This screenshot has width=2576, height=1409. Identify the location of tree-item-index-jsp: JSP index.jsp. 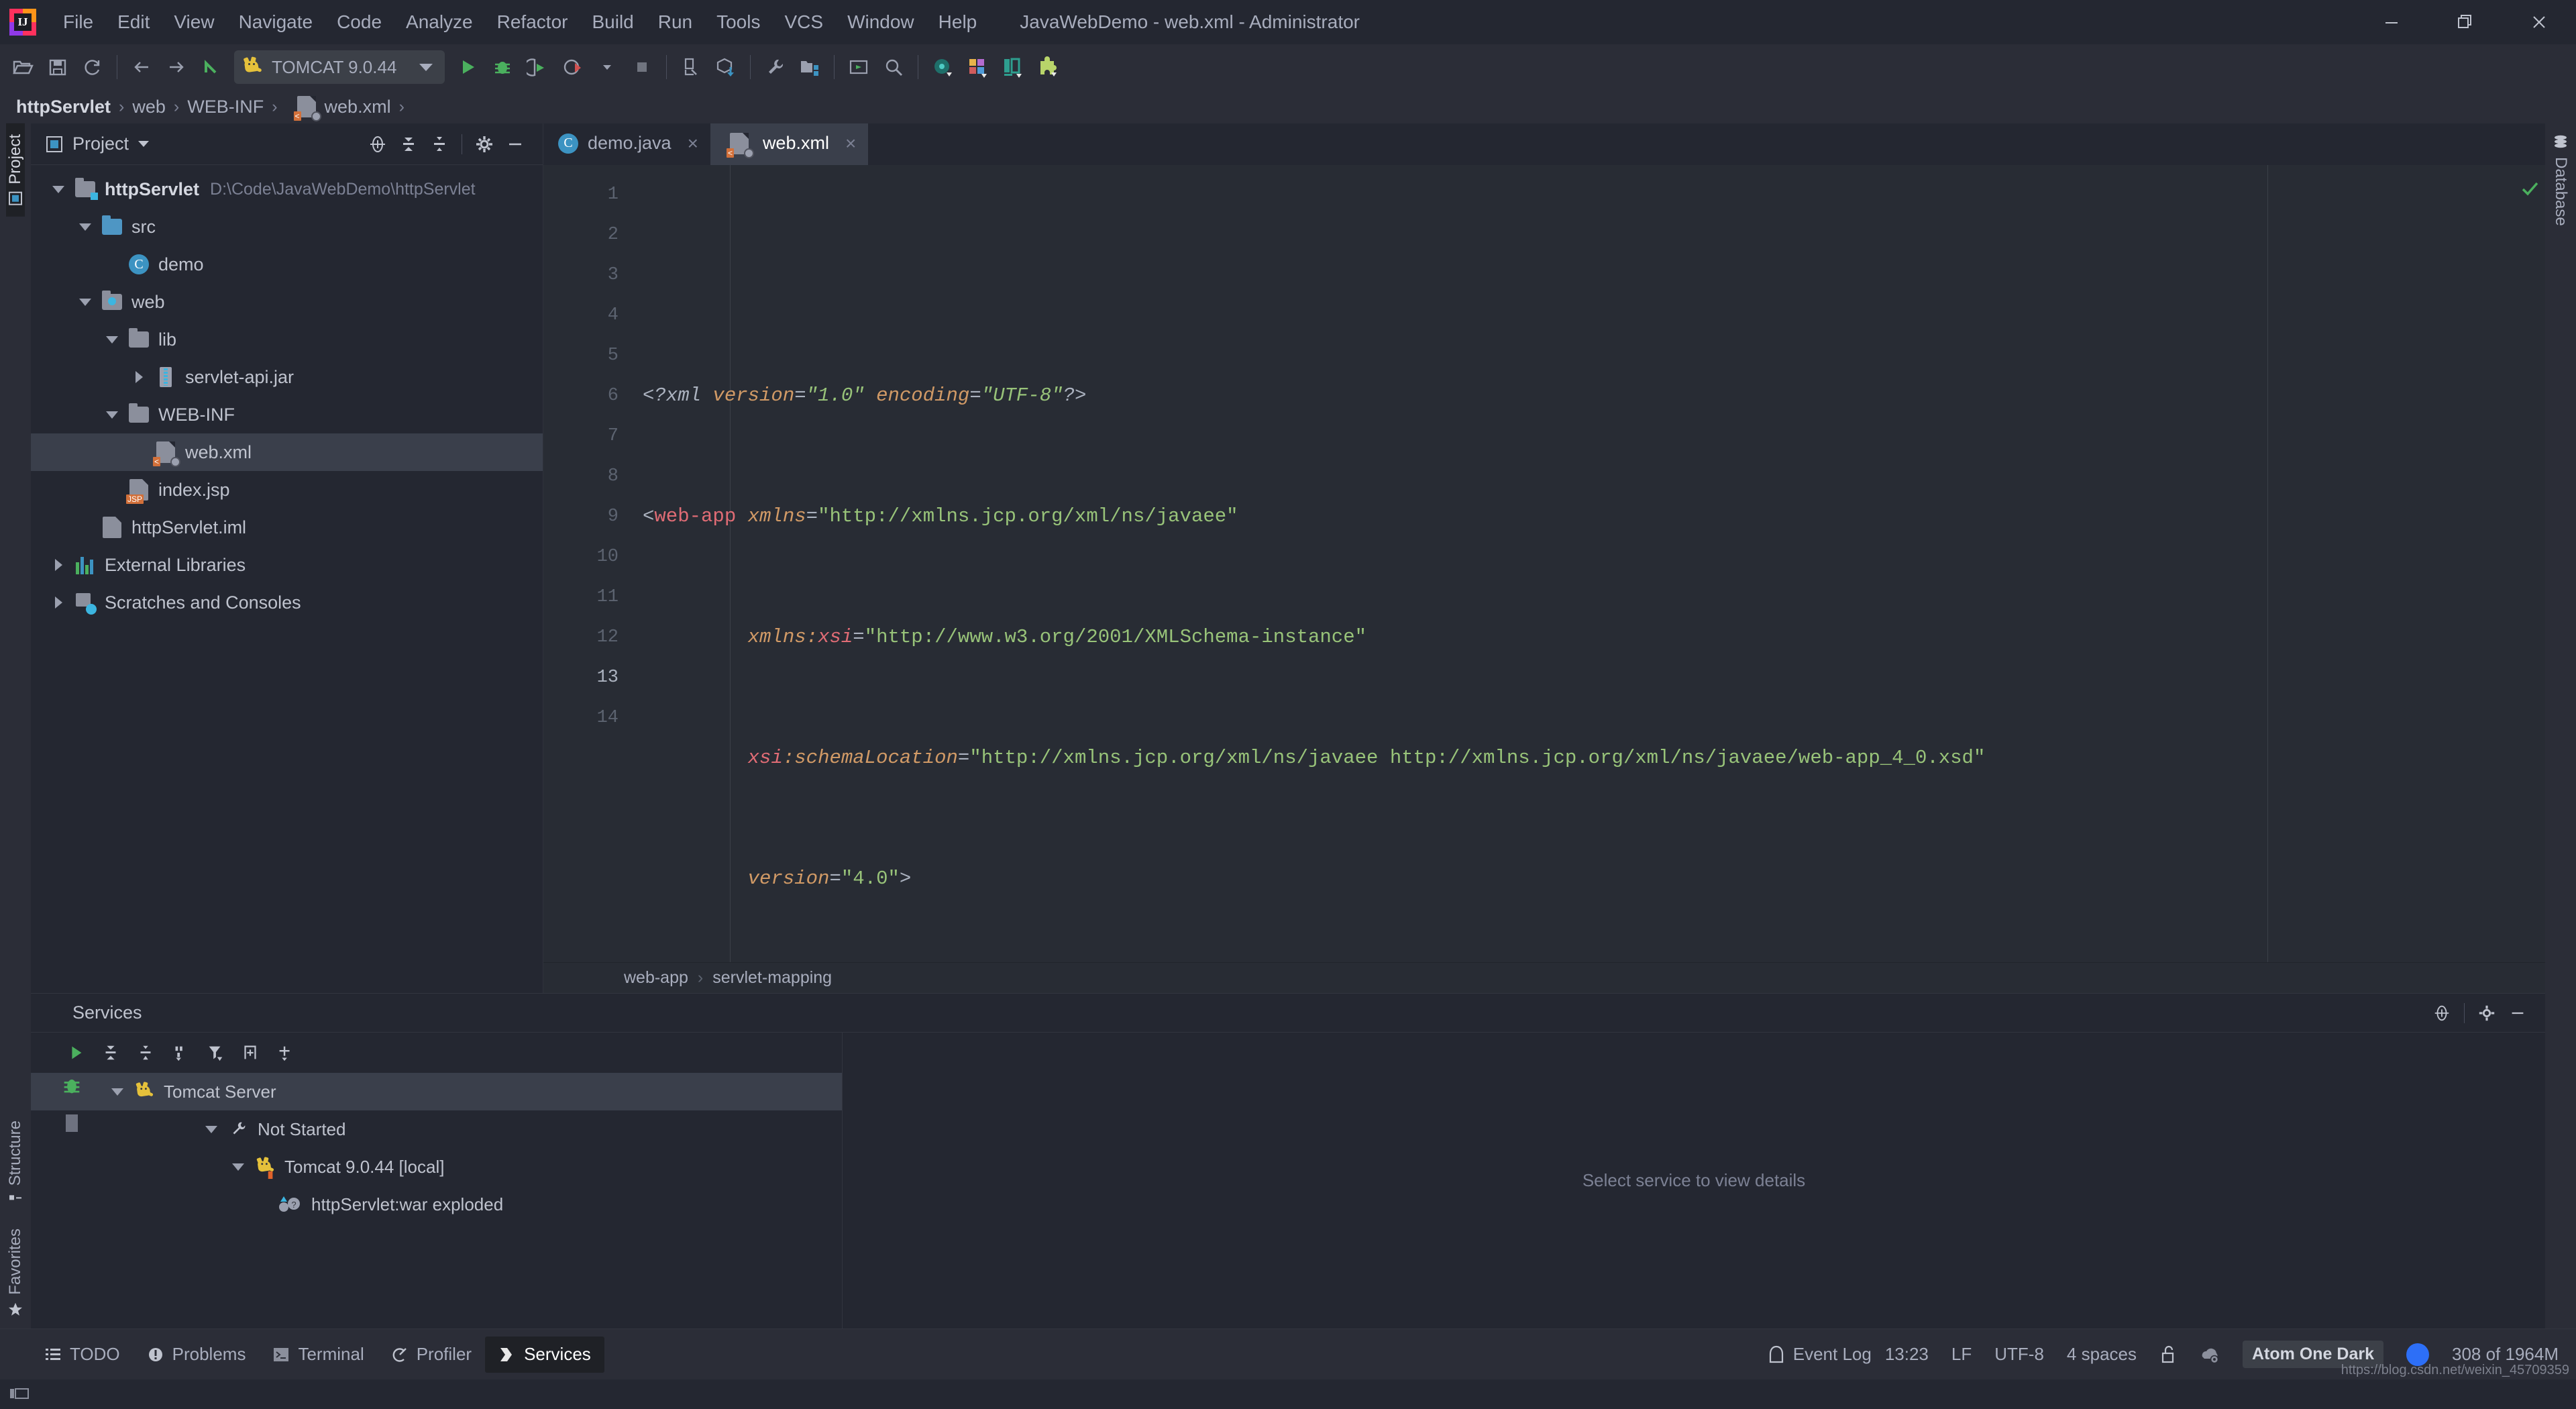
(287, 490).